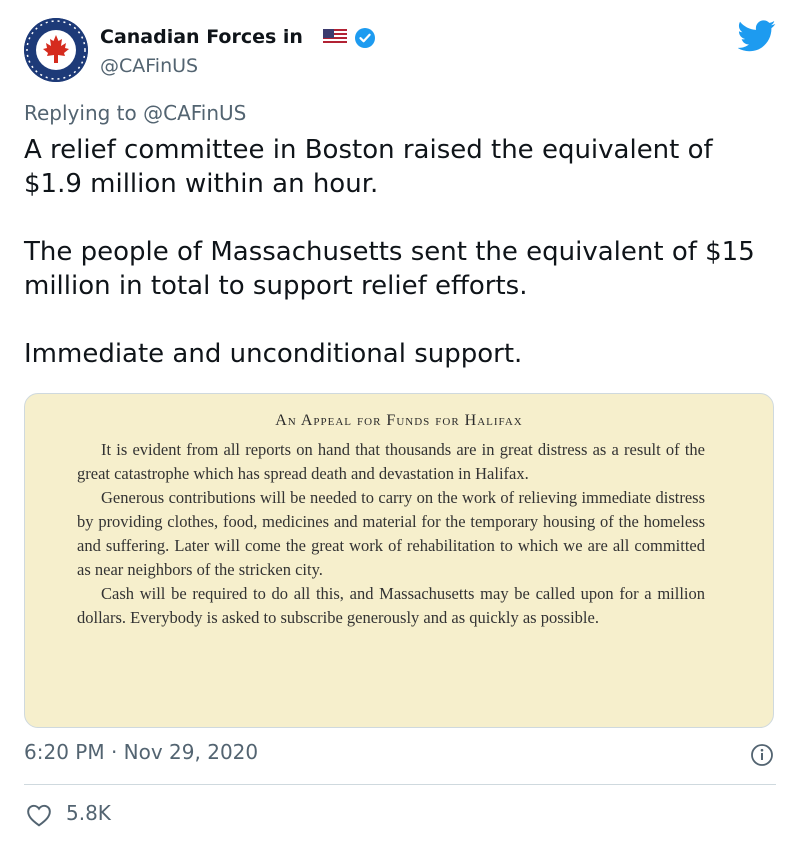 This screenshot has width=800, height=847. What do you see at coordinates (141, 752) in the screenshot?
I see `timestamp: 6:20 PM · Nov 29, 2020` at bounding box center [141, 752].